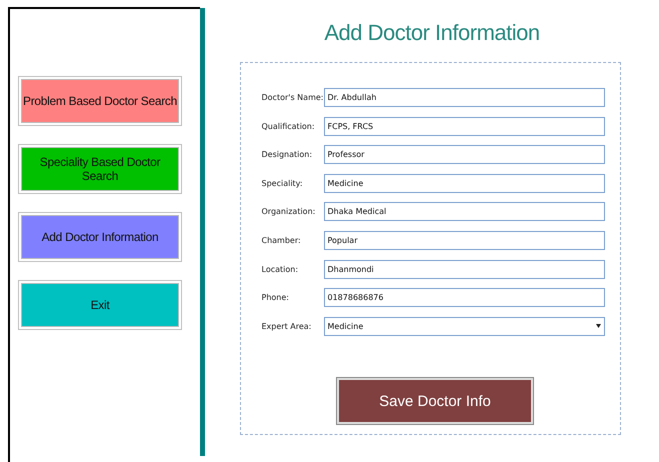  What do you see at coordinates (435, 401) in the screenshot?
I see `save-button: Save Doctor Info` at bounding box center [435, 401].